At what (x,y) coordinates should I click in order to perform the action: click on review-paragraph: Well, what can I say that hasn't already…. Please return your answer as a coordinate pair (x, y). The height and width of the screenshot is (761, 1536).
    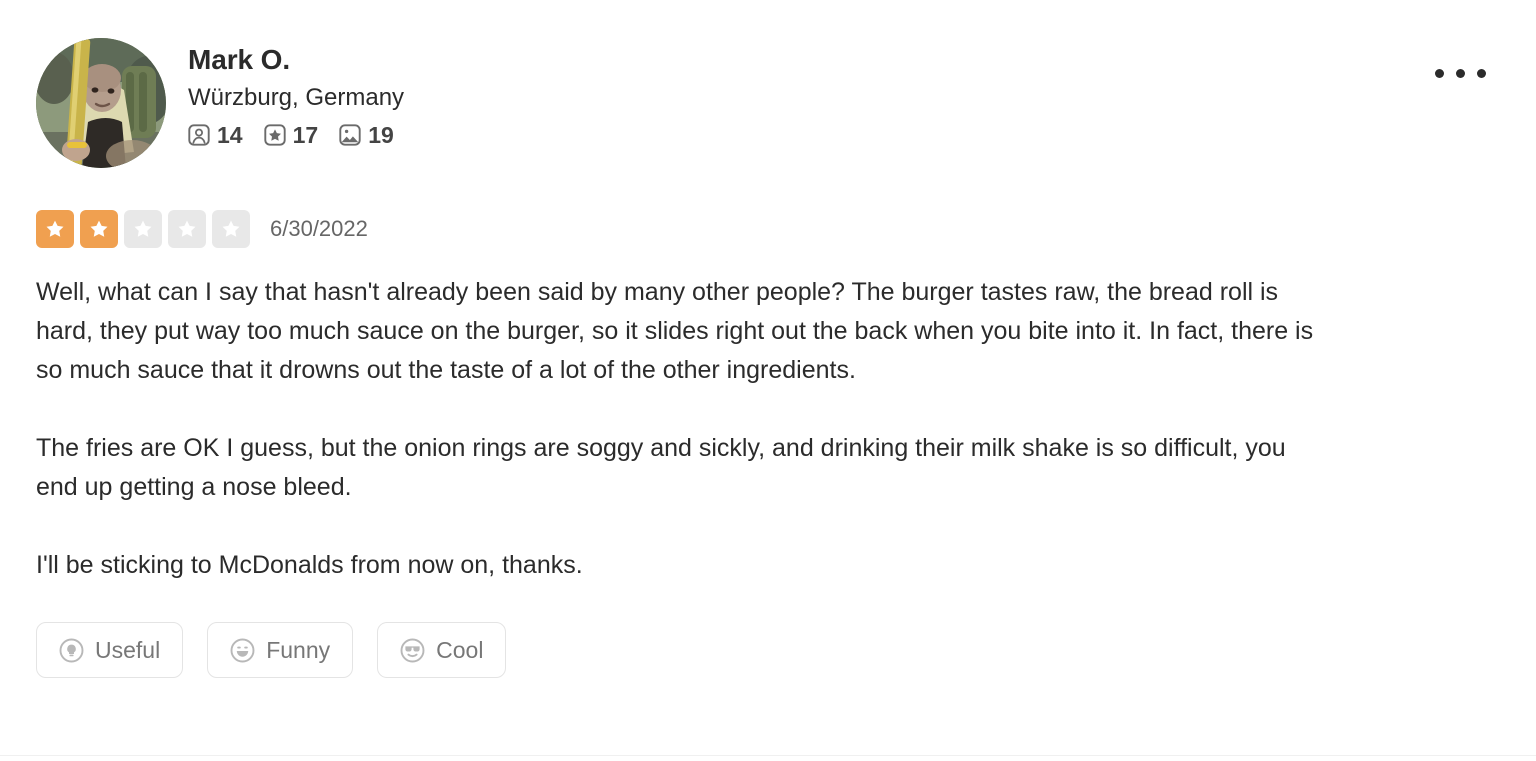
    Looking at the image, I should click on (675, 331).